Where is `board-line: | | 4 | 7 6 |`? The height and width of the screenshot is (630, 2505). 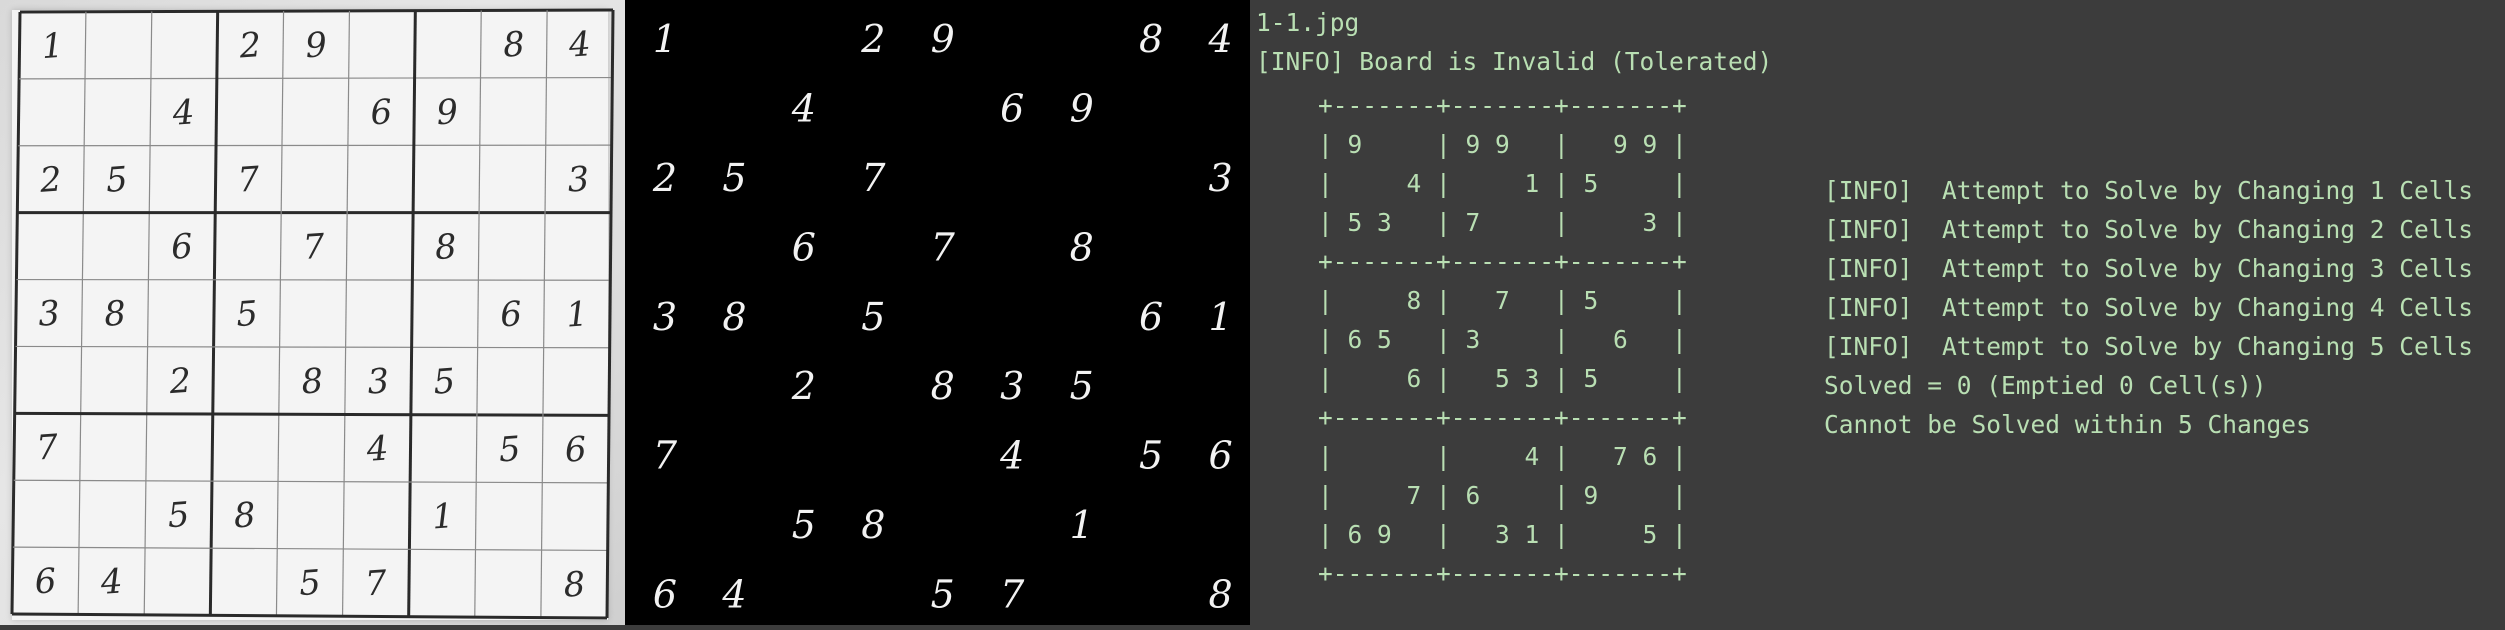
board-line: | | 4 | 7 6 | is located at coordinates (1502, 456).